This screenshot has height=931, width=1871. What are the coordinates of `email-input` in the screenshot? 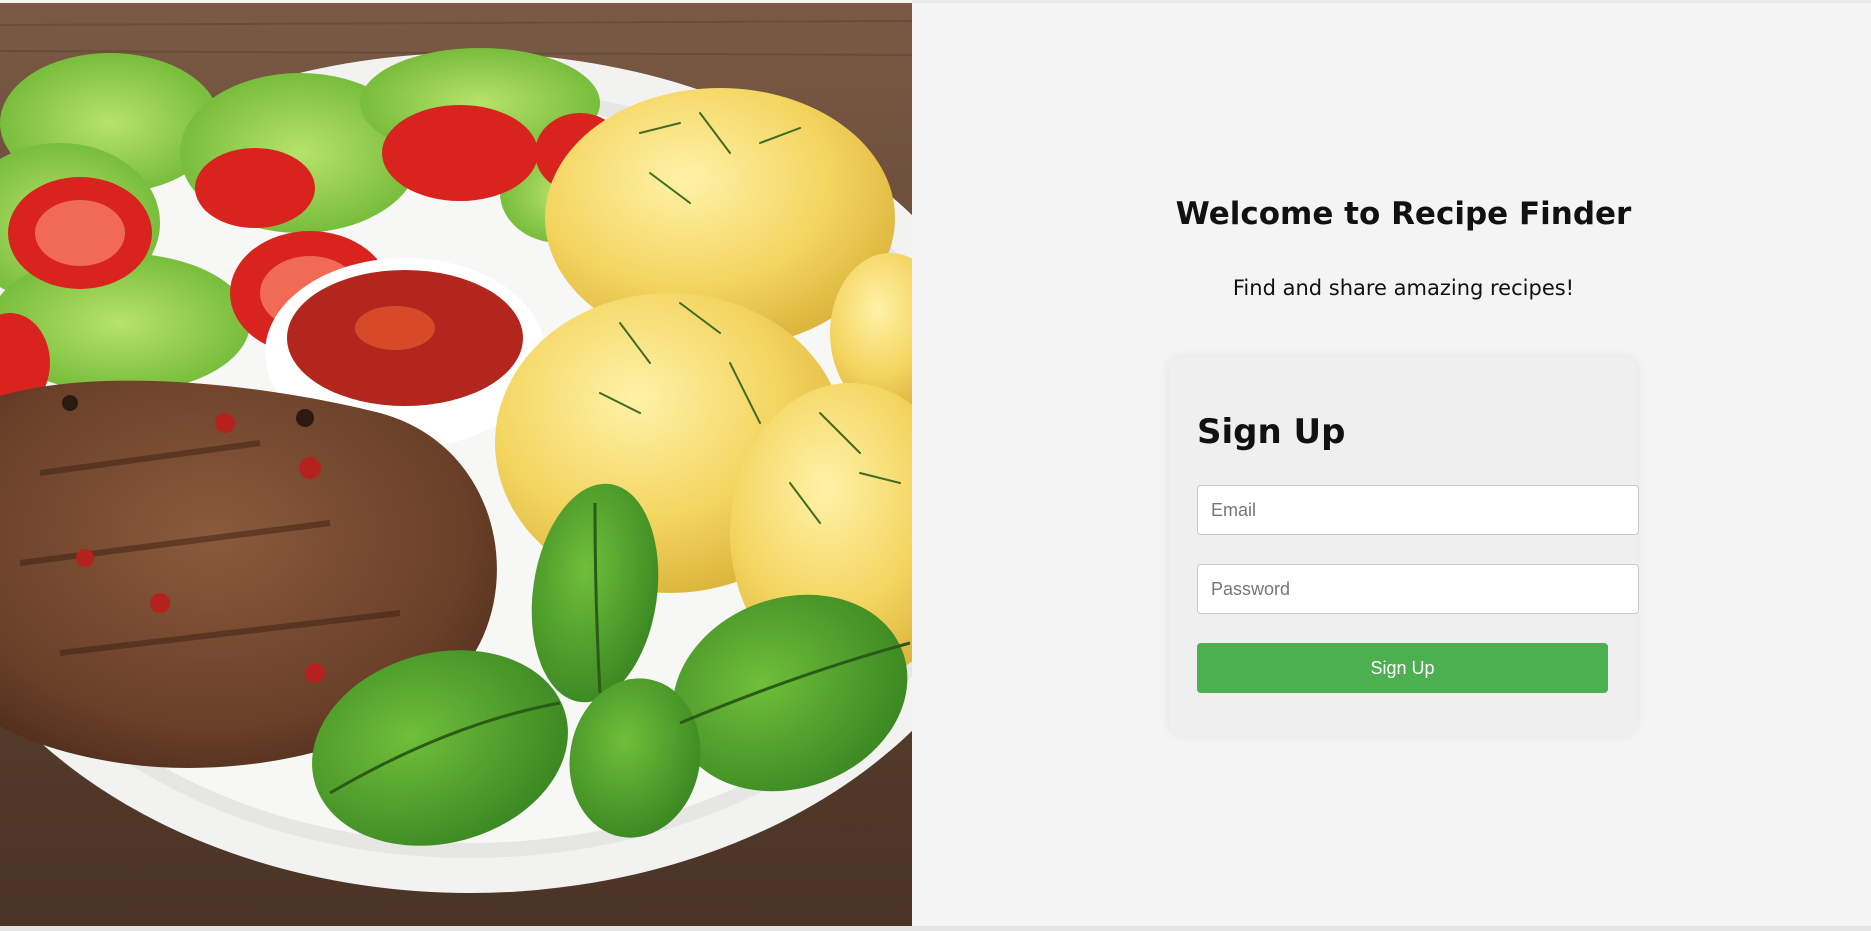 It's located at (1418, 510).